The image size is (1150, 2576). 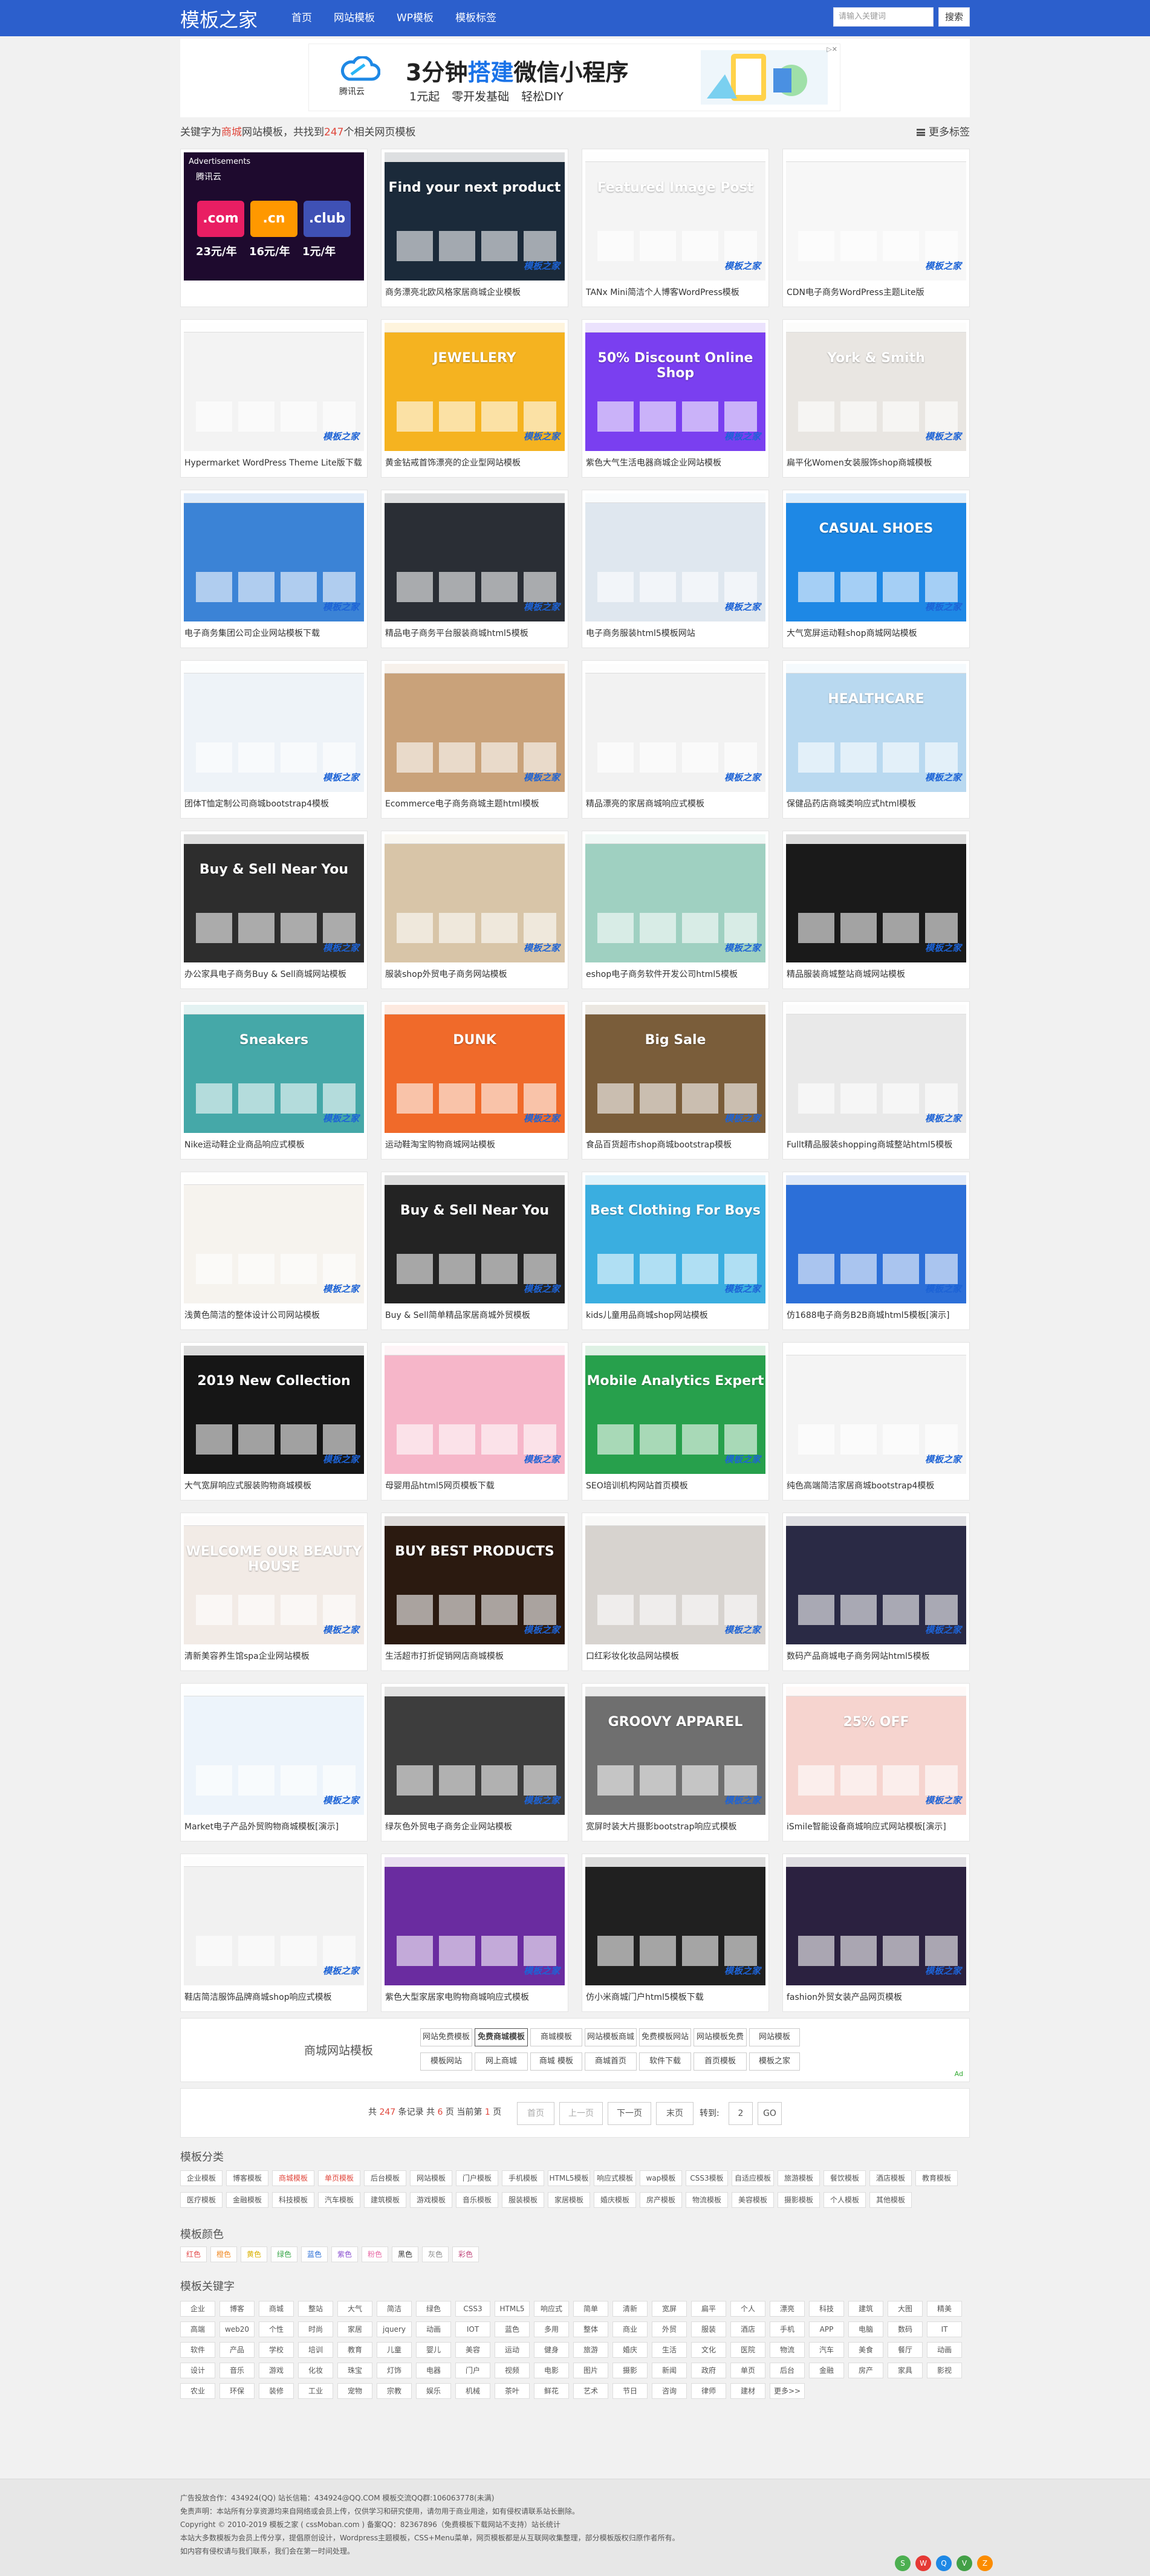 I want to click on template-thumbnail: 2019 New Collection 模板之家, so click(x=274, y=1410).